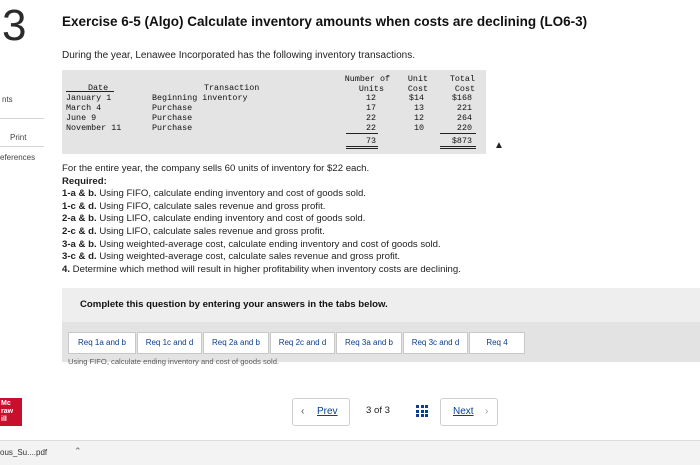 This screenshot has width=700, height=465. Describe the element at coordinates (417, 79) in the screenshot. I see `header-unit-cost: Unit` at that location.